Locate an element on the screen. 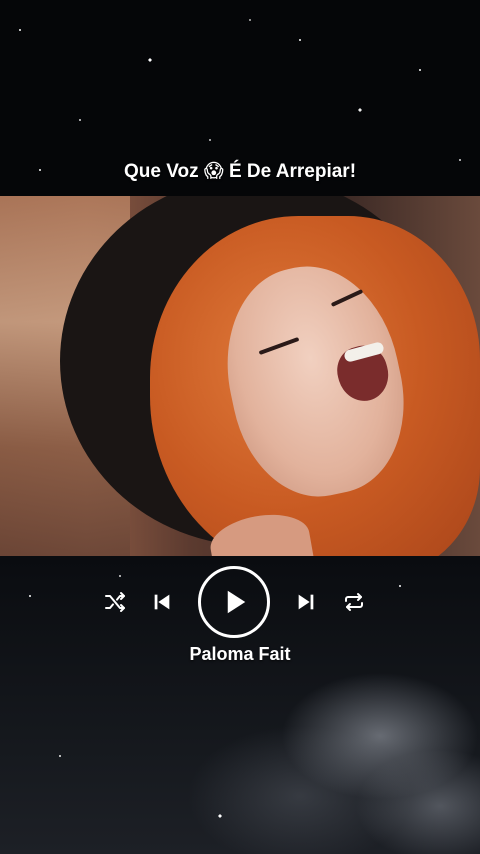 The width and height of the screenshot is (480, 854). player-controls is located at coordinates (240, 602).